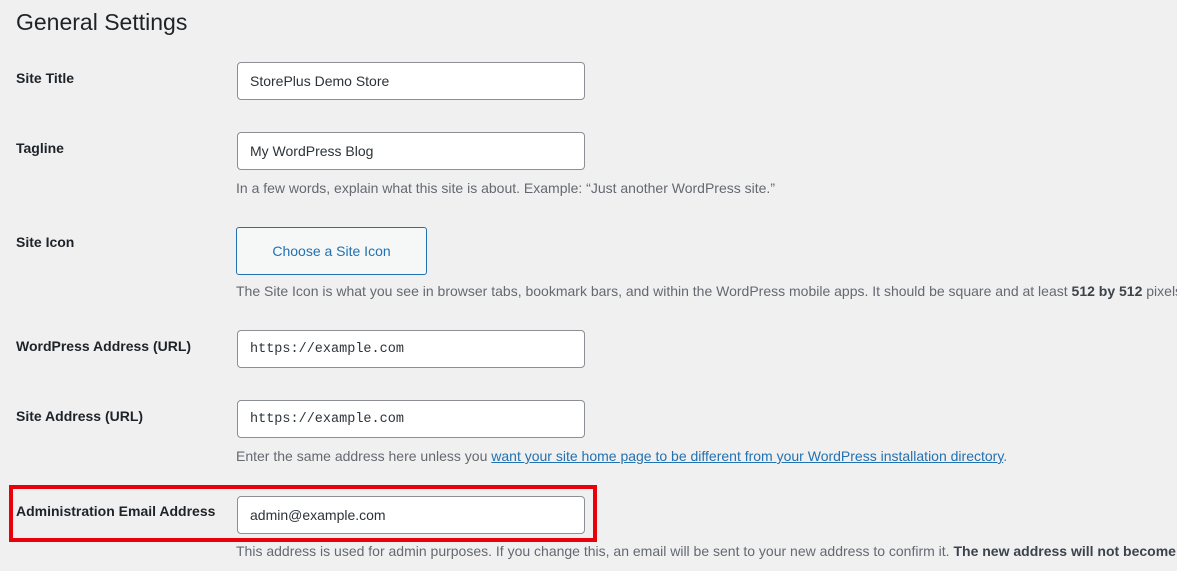 This screenshot has width=1177, height=571. What do you see at coordinates (411, 515) in the screenshot?
I see `admin-email-input` at bounding box center [411, 515].